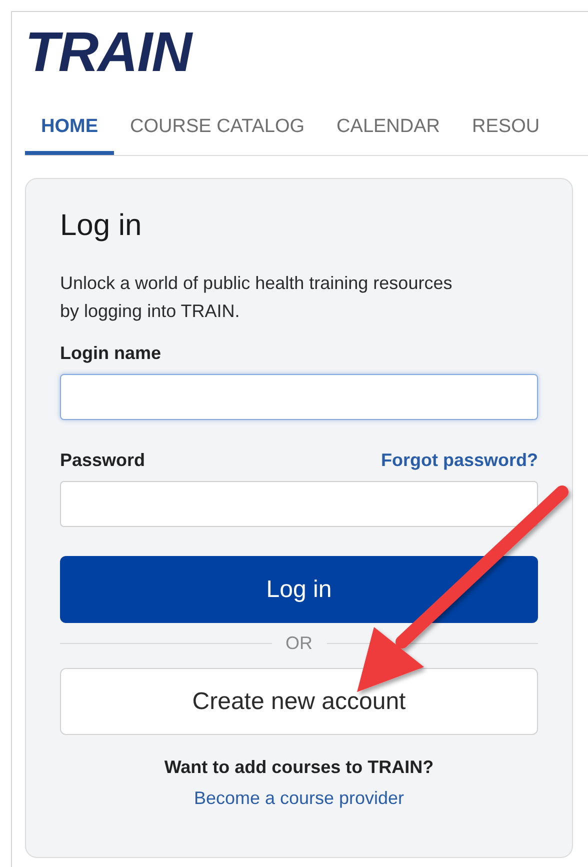 The image size is (588, 867). I want to click on field-label: Login name, so click(111, 353).